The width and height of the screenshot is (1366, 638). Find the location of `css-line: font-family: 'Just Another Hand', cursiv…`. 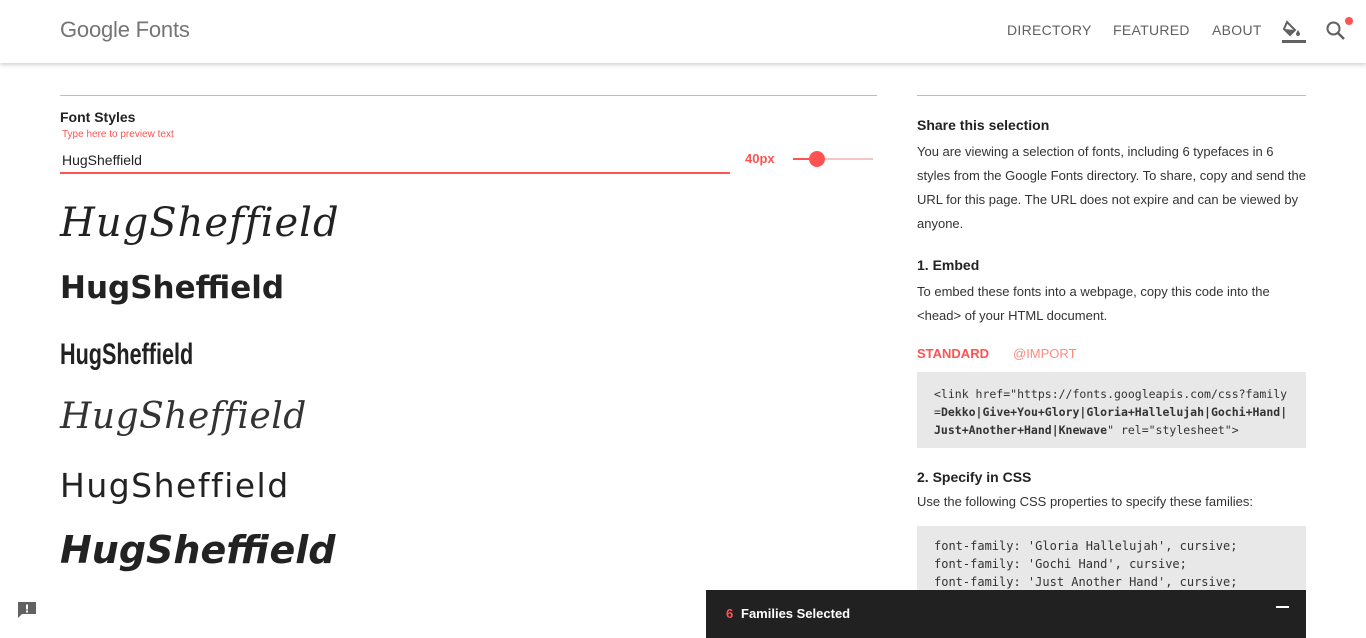

css-line: font-family: 'Just Another Hand', cursiv… is located at coordinates (1086, 582).